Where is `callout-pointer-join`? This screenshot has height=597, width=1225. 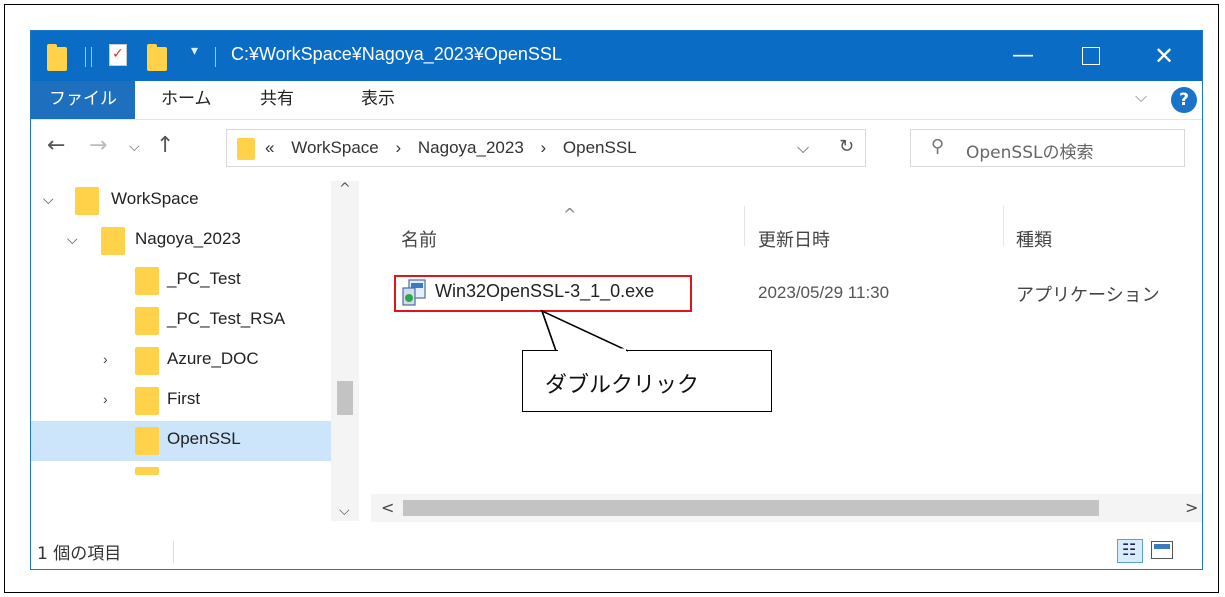
callout-pointer-join is located at coordinates (584, 330).